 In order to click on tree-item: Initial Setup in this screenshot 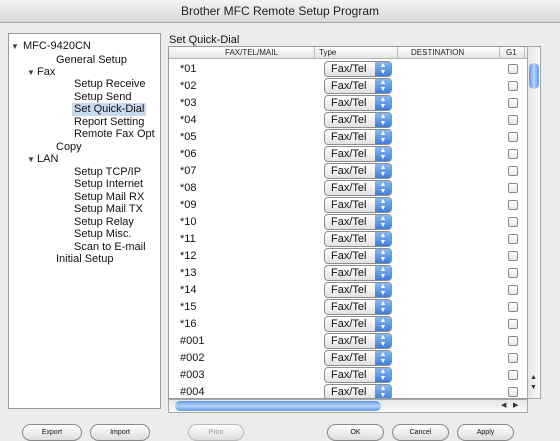, I will do `click(84, 259)`.